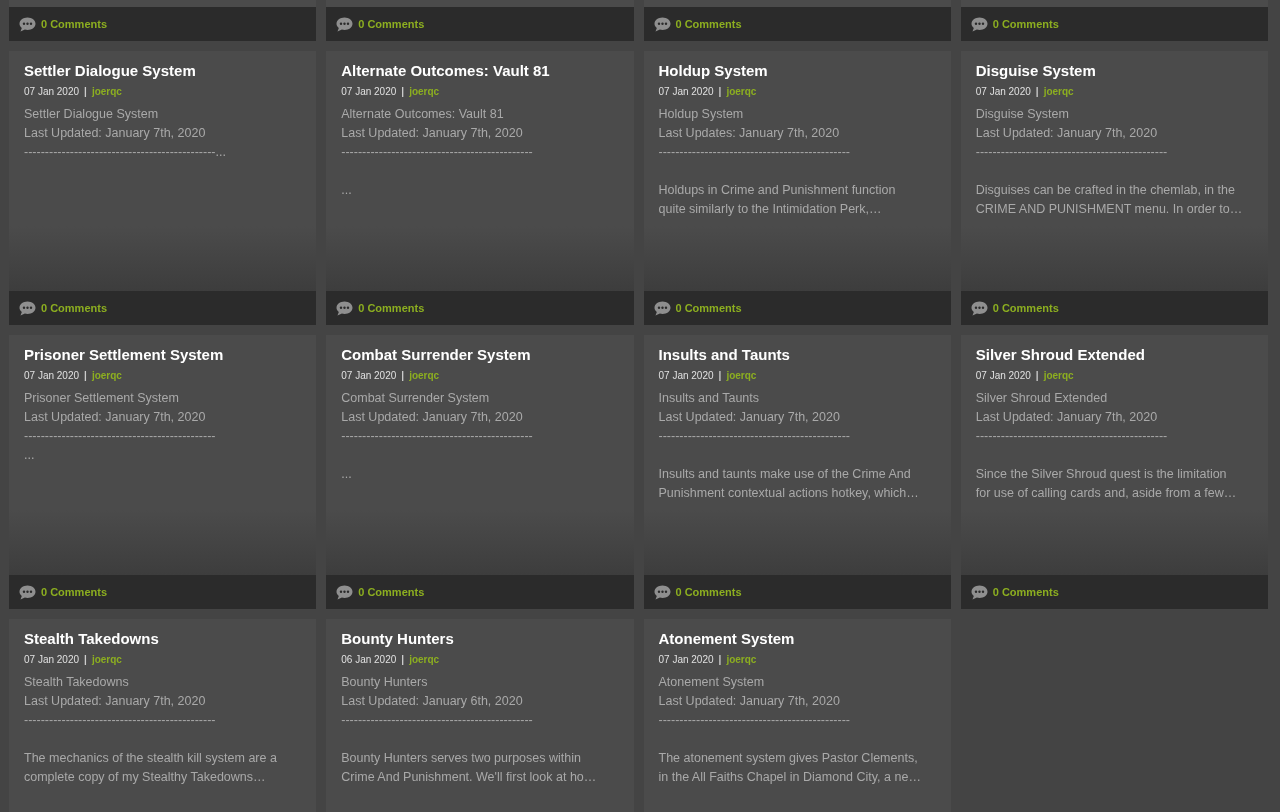 The height and width of the screenshot is (812, 1280). I want to click on post-title: Settler Dialogue System, so click(110, 71).